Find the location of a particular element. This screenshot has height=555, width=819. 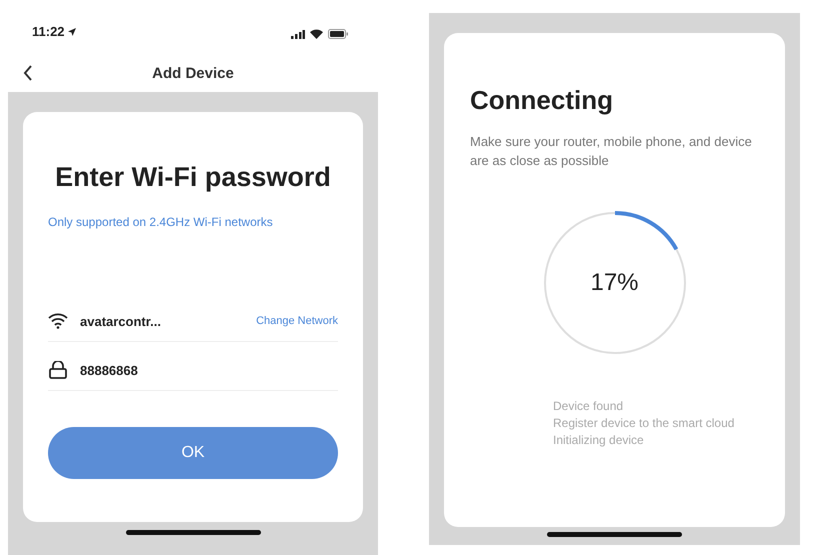

step-text: Initializing device is located at coordinates (599, 440).